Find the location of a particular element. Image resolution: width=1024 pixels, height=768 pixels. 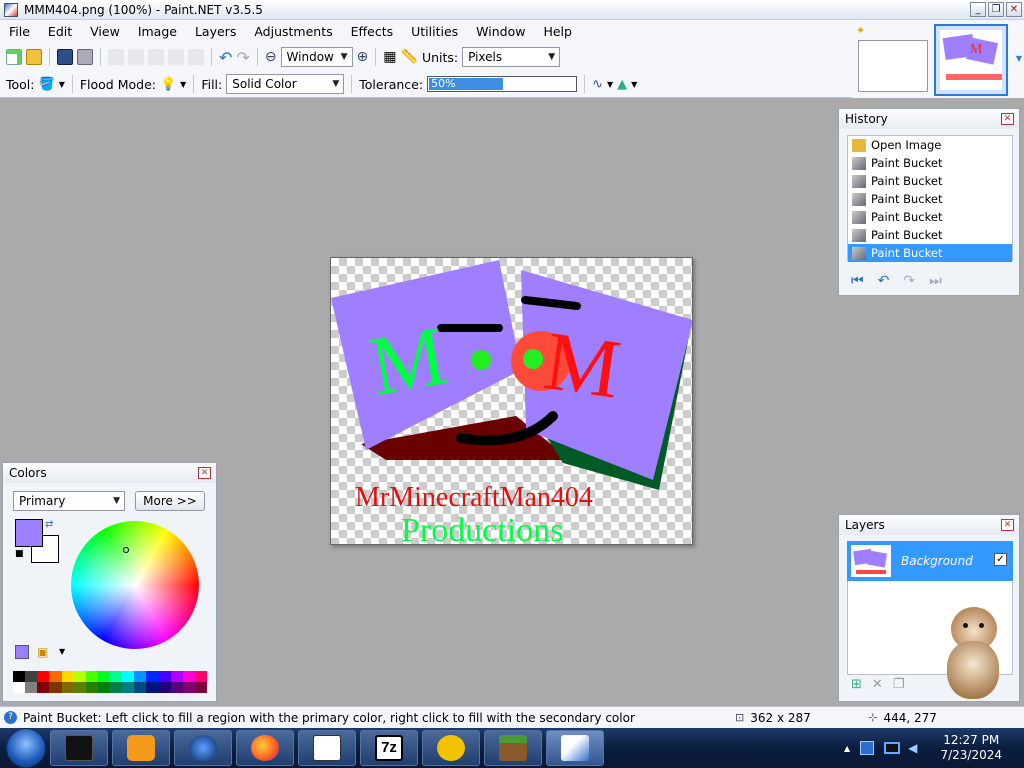

menu-image: Image is located at coordinates (157, 31).